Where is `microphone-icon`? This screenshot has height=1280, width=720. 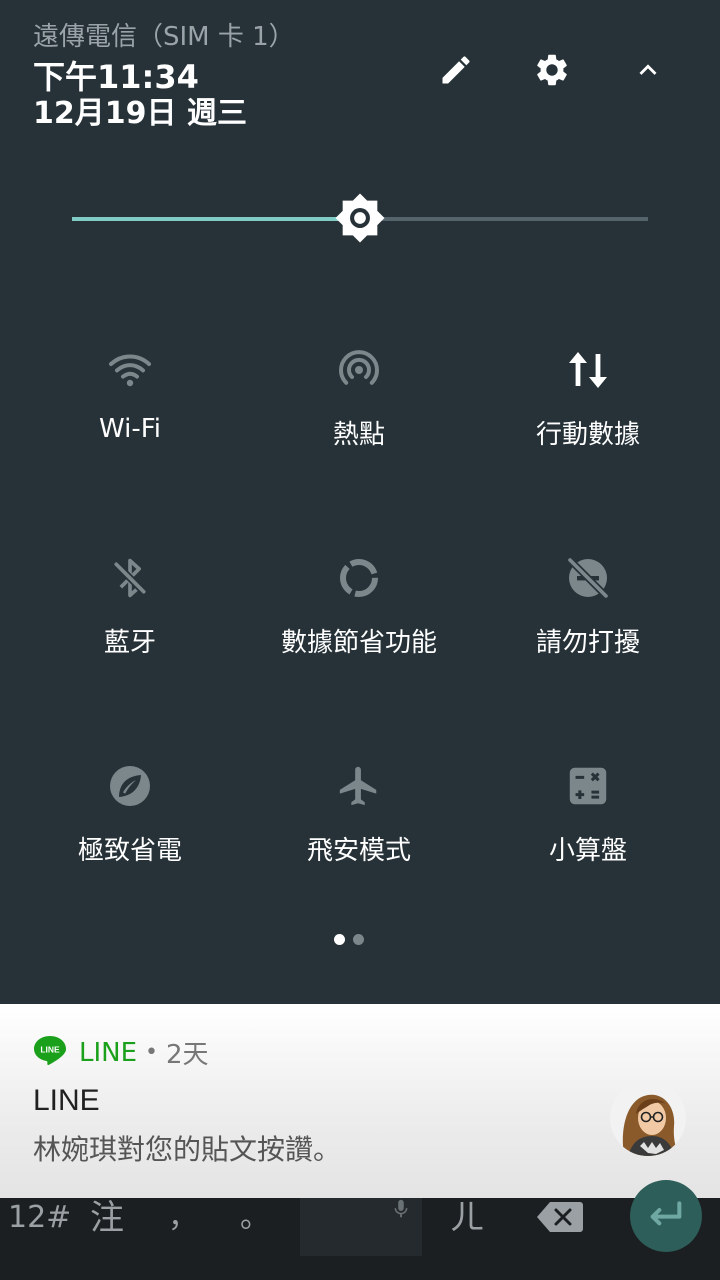 microphone-icon is located at coordinates (401, 1211).